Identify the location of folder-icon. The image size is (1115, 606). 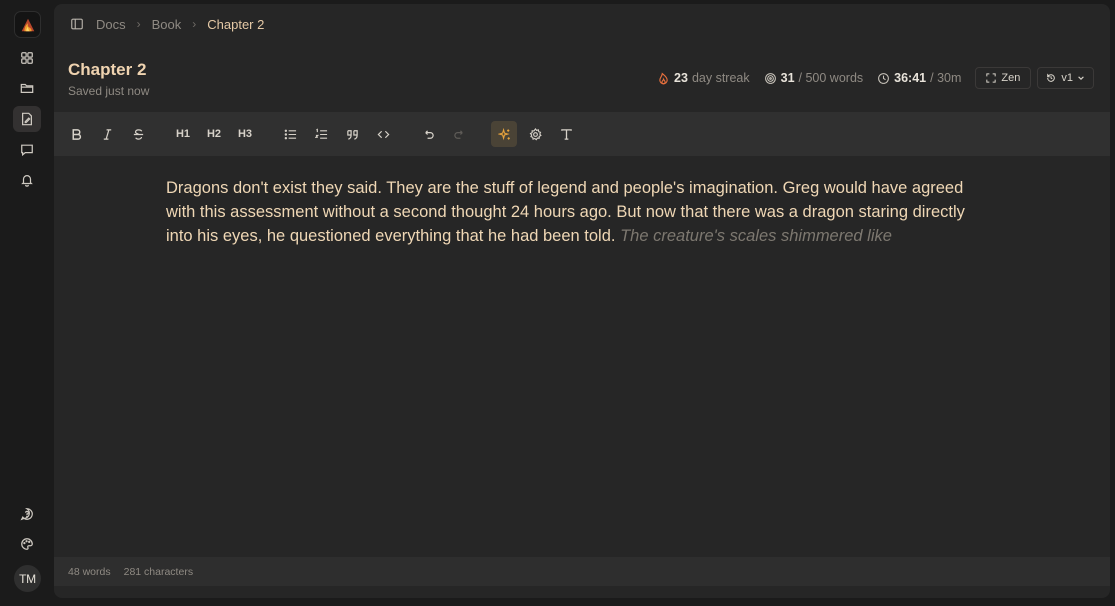
(27, 88).